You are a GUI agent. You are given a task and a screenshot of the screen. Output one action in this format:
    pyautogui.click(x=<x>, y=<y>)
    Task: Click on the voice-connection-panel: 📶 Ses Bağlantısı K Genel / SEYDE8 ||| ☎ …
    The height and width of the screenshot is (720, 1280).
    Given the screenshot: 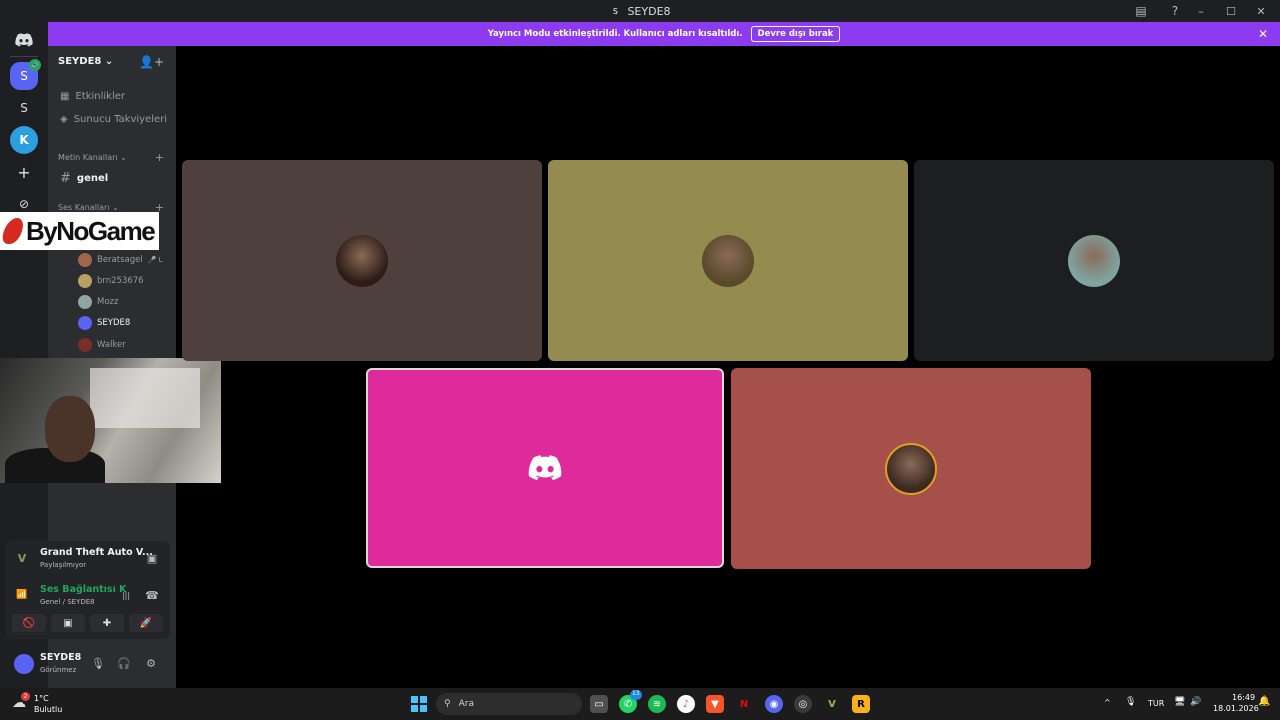 What is the action you would take?
    pyautogui.click(x=88, y=608)
    